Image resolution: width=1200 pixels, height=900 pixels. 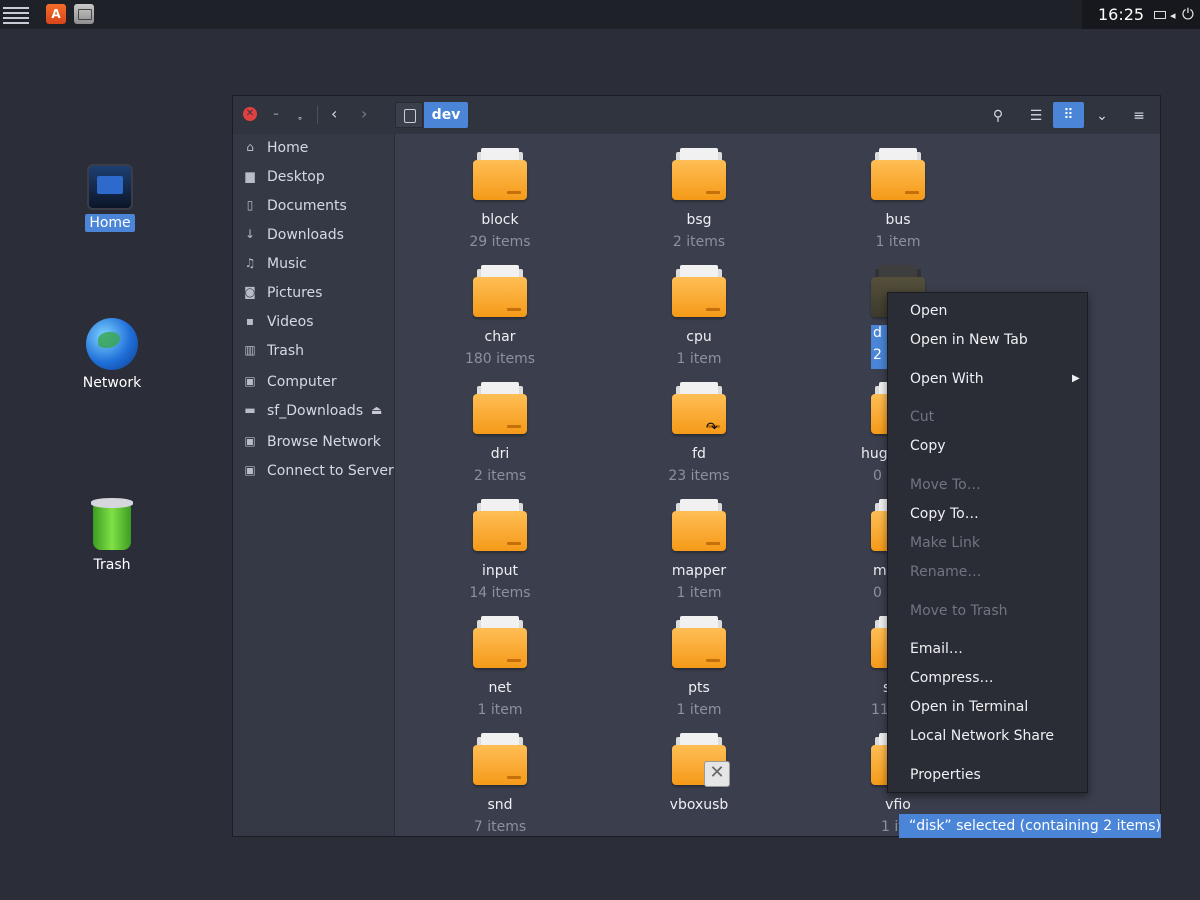 What do you see at coordinates (250, 321) in the screenshot?
I see `video-icon: ▪` at bounding box center [250, 321].